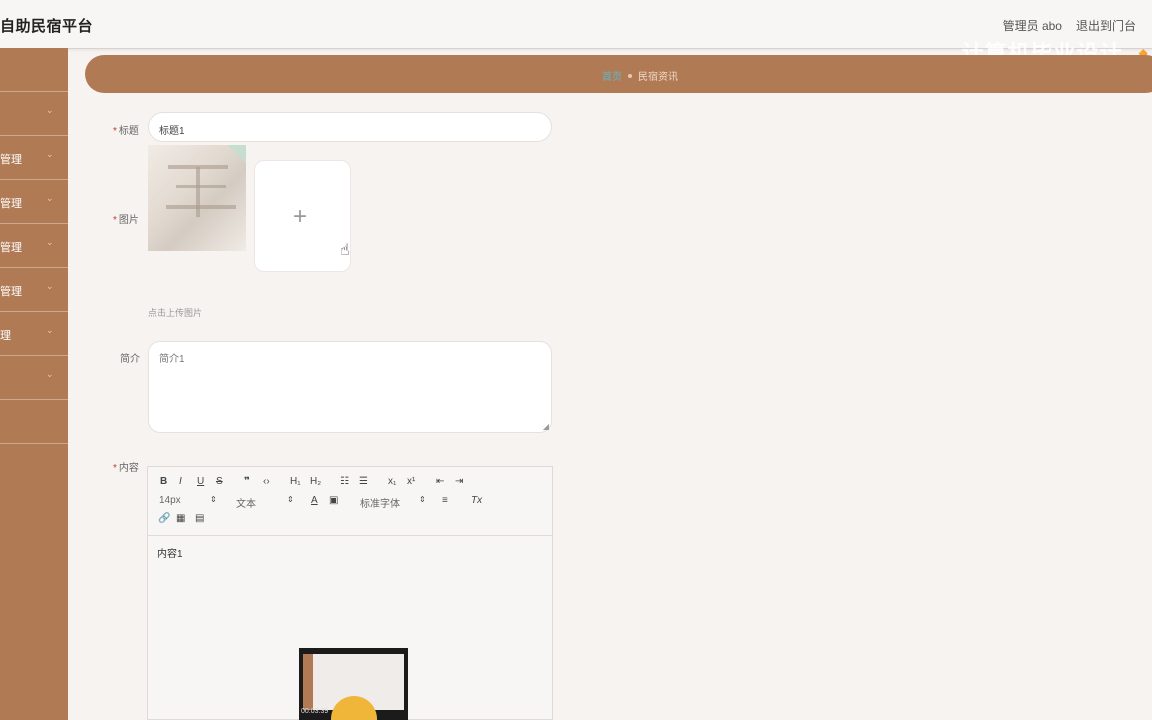  I want to click on font-color-button: A, so click(314, 500).